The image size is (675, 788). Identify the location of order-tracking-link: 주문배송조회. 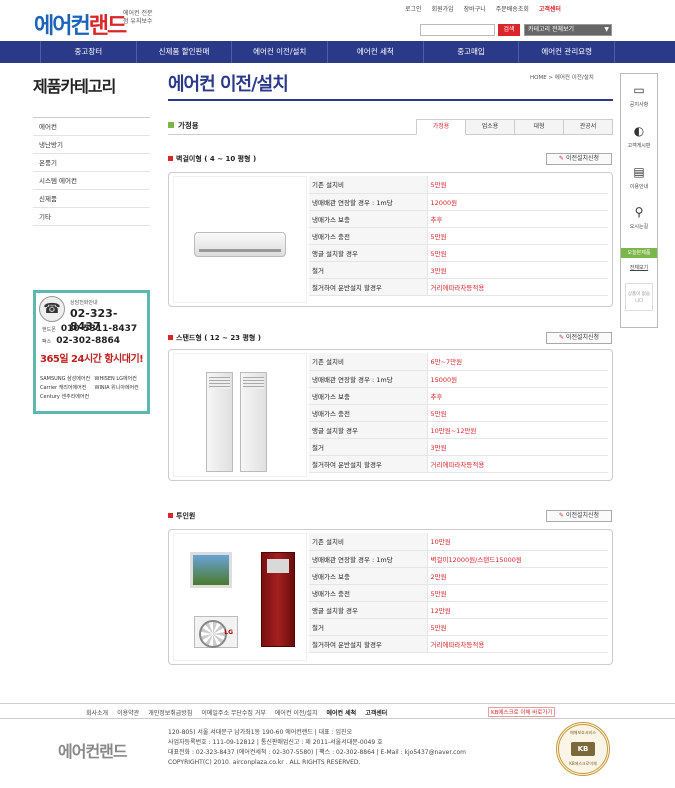
(512, 8).